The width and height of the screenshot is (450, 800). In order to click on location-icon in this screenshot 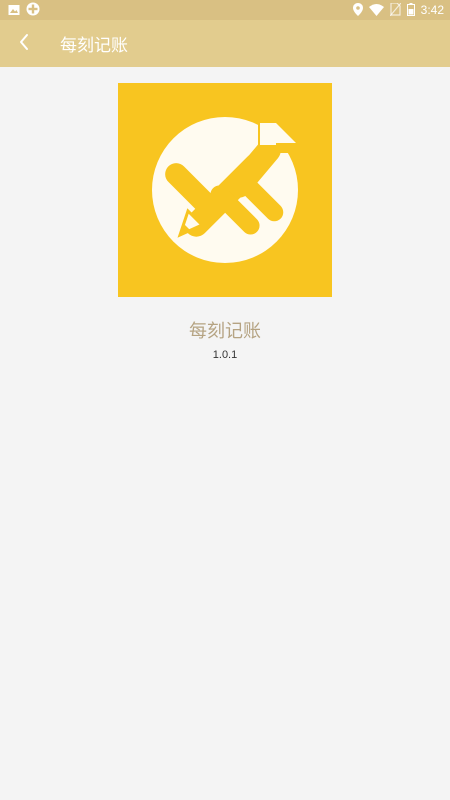, I will do `click(357, 10)`.